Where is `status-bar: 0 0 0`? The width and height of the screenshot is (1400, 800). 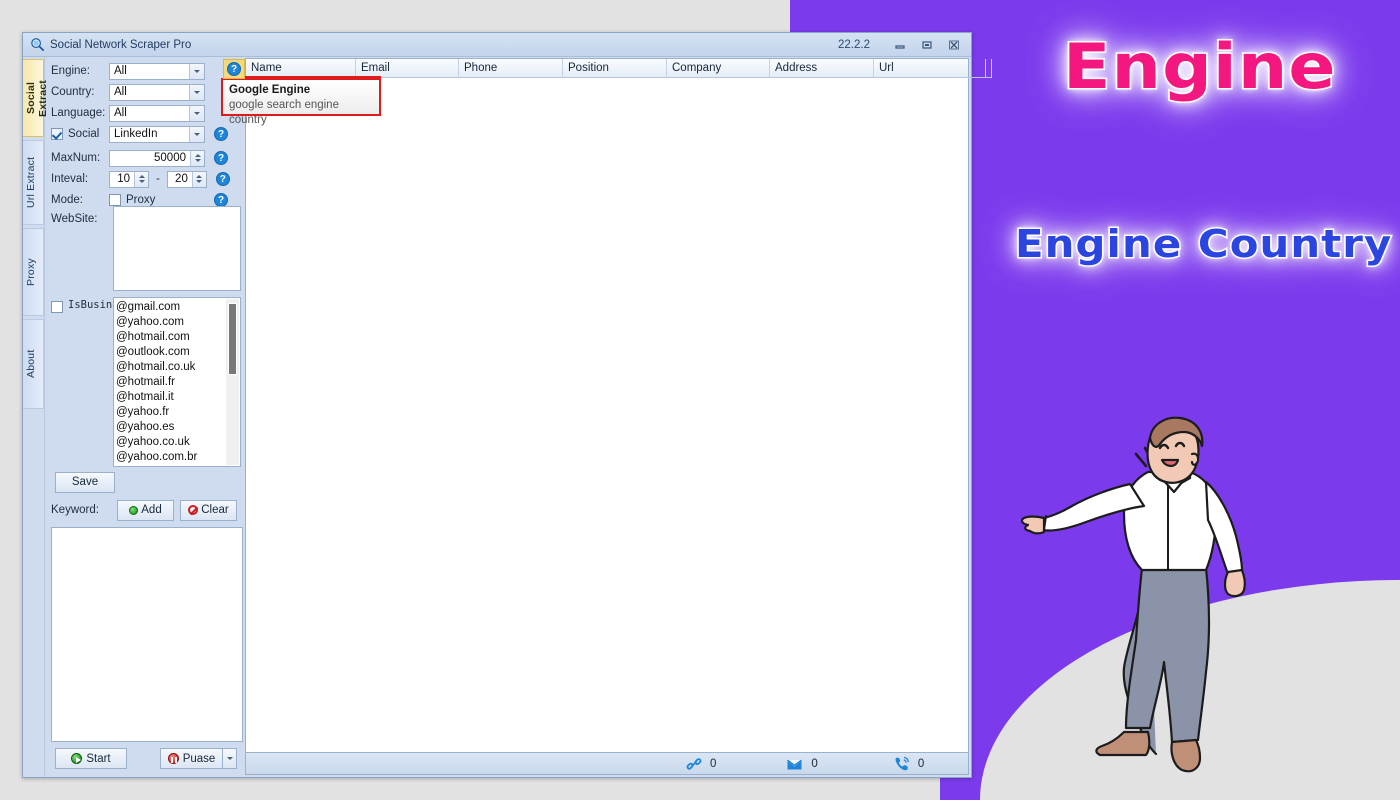 status-bar: 0 0 0 is located at coordinates (607, 764).